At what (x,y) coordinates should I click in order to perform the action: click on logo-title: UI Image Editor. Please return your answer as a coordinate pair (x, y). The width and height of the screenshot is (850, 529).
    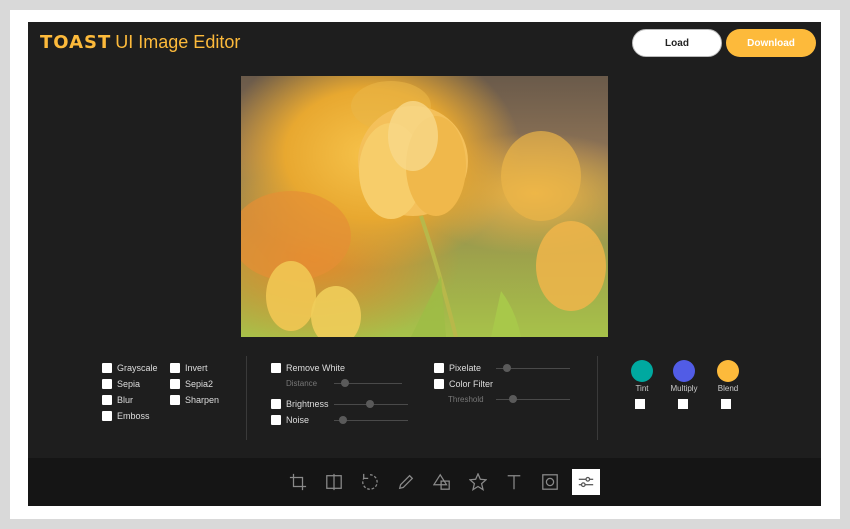
    Looking at the image, I should click on (178, 42).